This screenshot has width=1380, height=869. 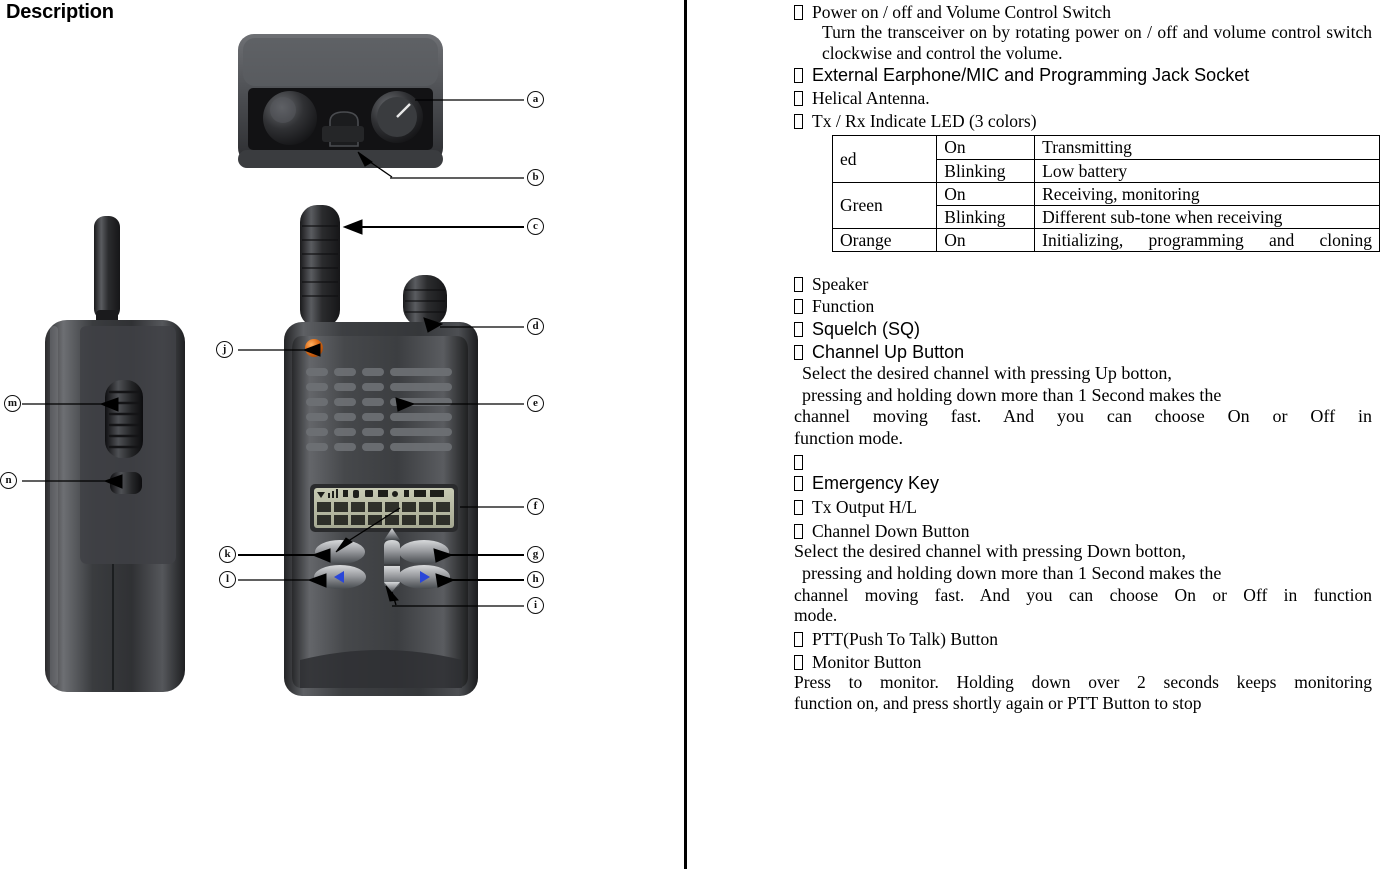 I want to click on item-title: Helical Antenna., so click(x=871, y=98).